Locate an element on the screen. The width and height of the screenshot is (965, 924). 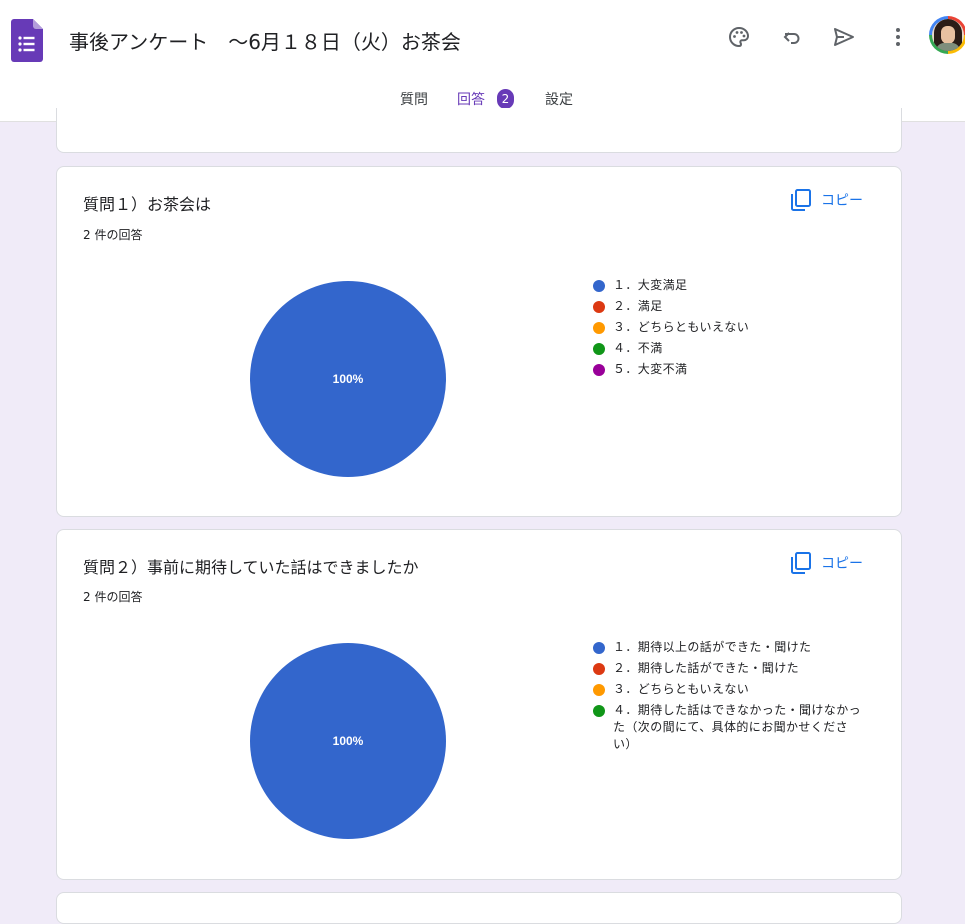
legend-item: ２．満足 is located at coordinates (728, 306).